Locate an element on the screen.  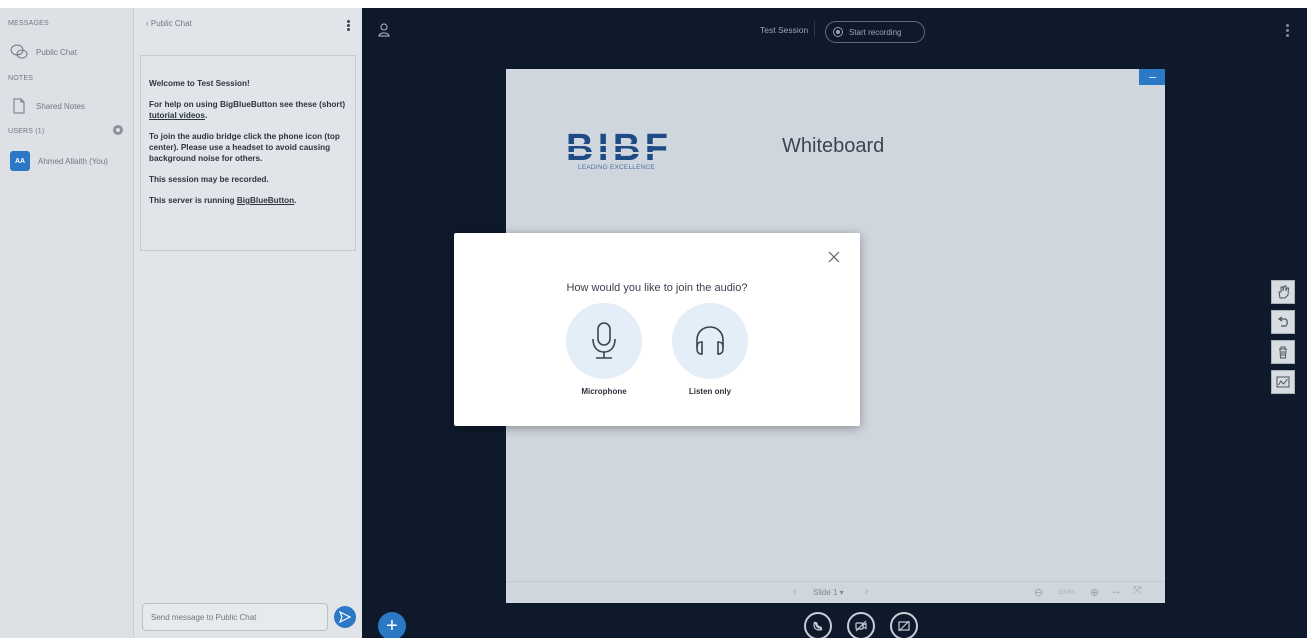
welcome-title: Welcome to Test Session! is located at coordinates (199, 83).